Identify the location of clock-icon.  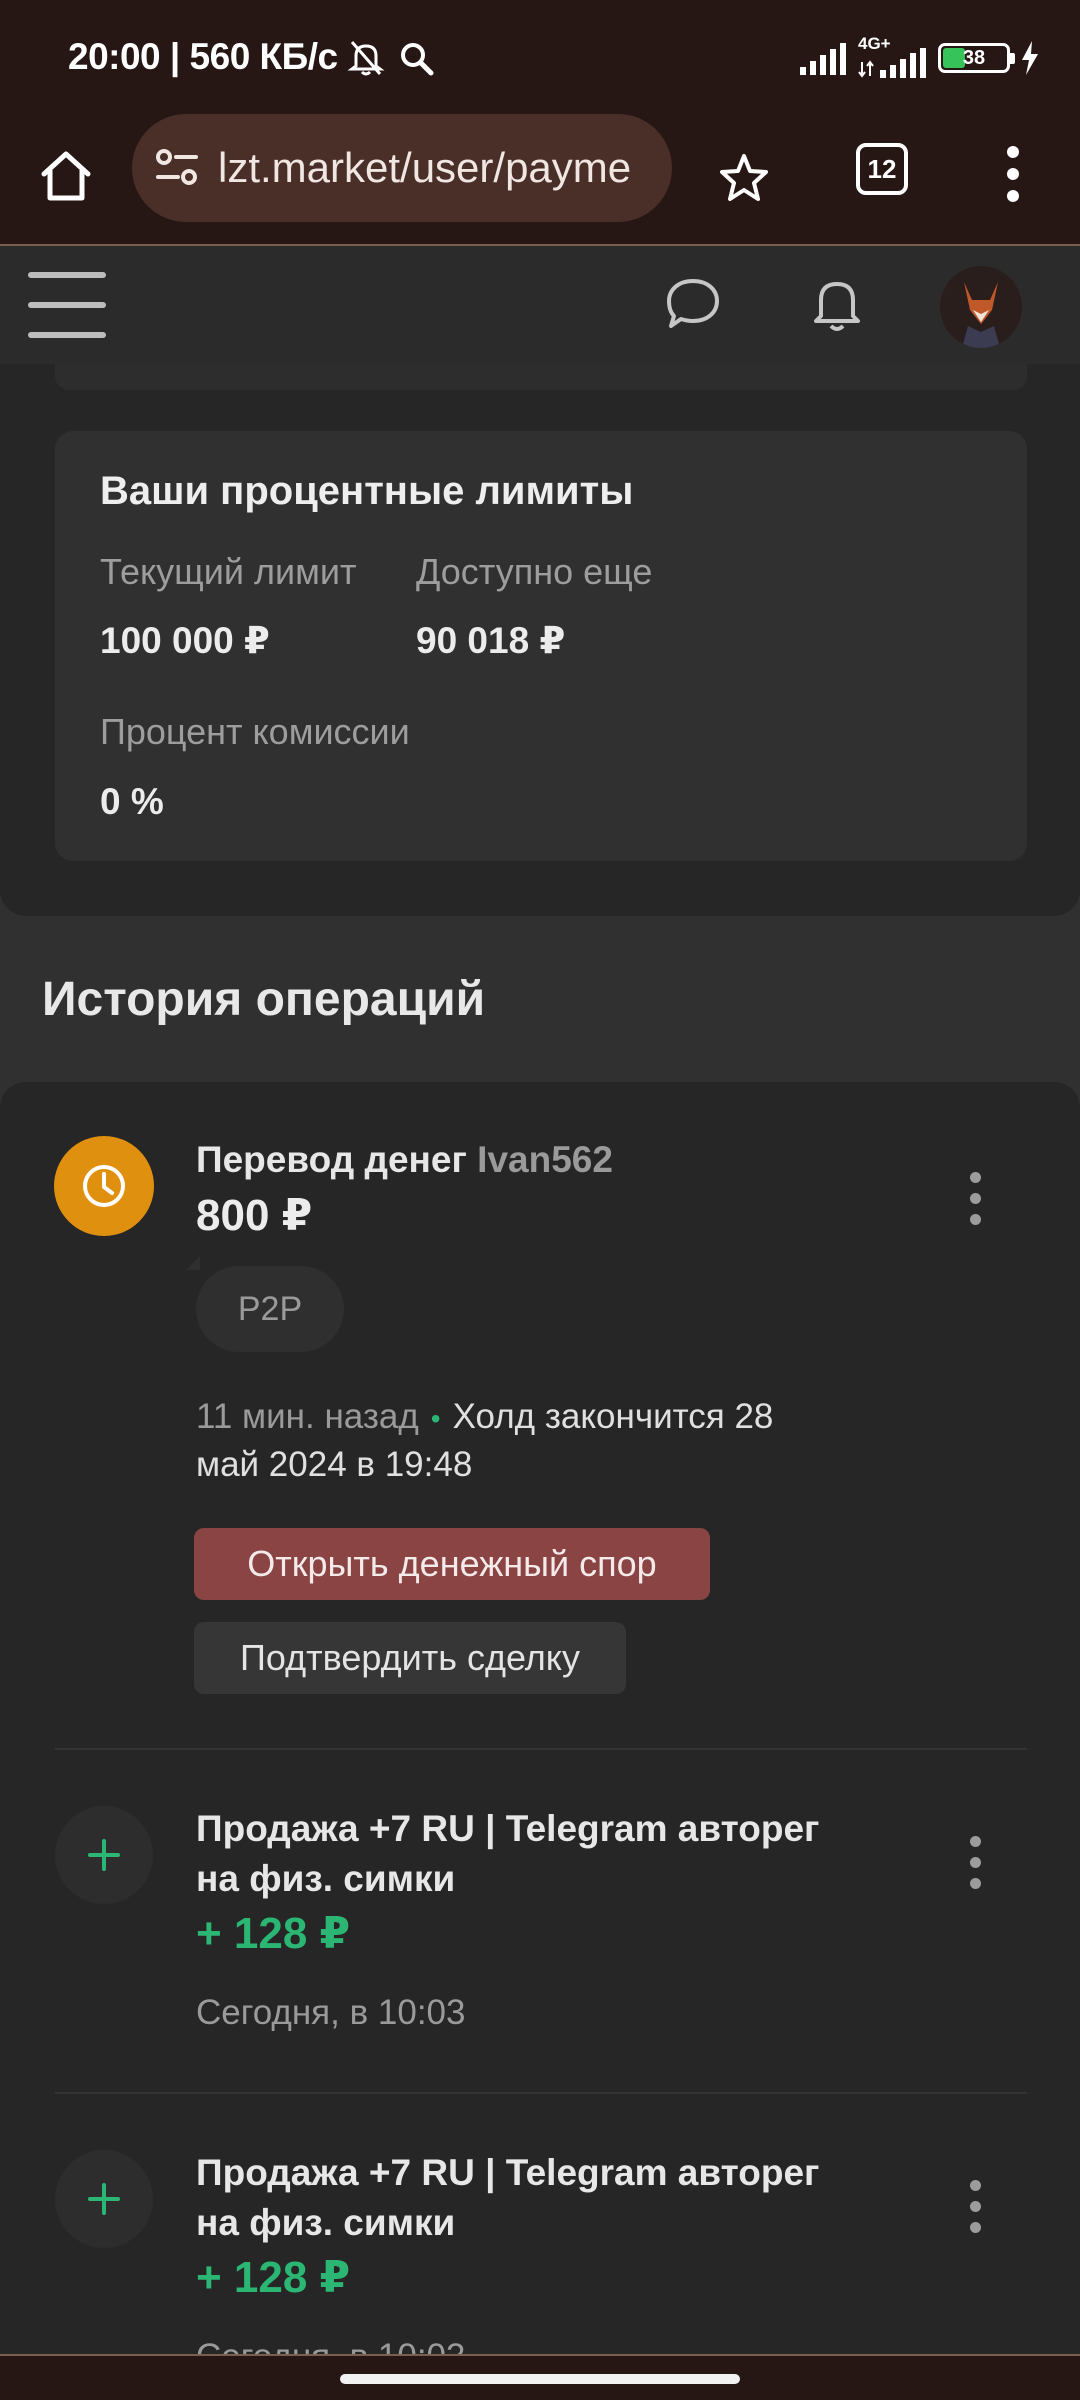
(104, 1186).